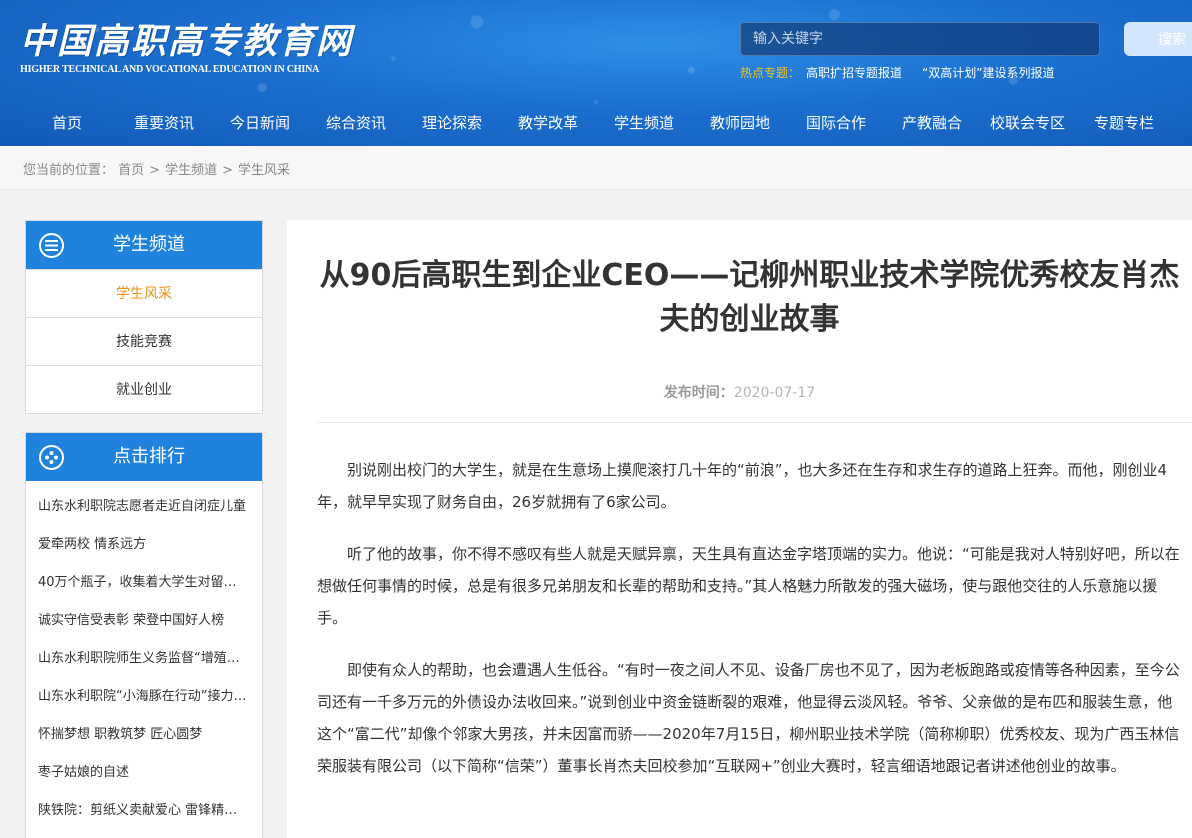 This screenshot has height=838, width=1192. What do you see at coordinates (770, 73) in the screenshot?
I see `hot-topics-label: 热点专题：` at bounding box center [770, 73].